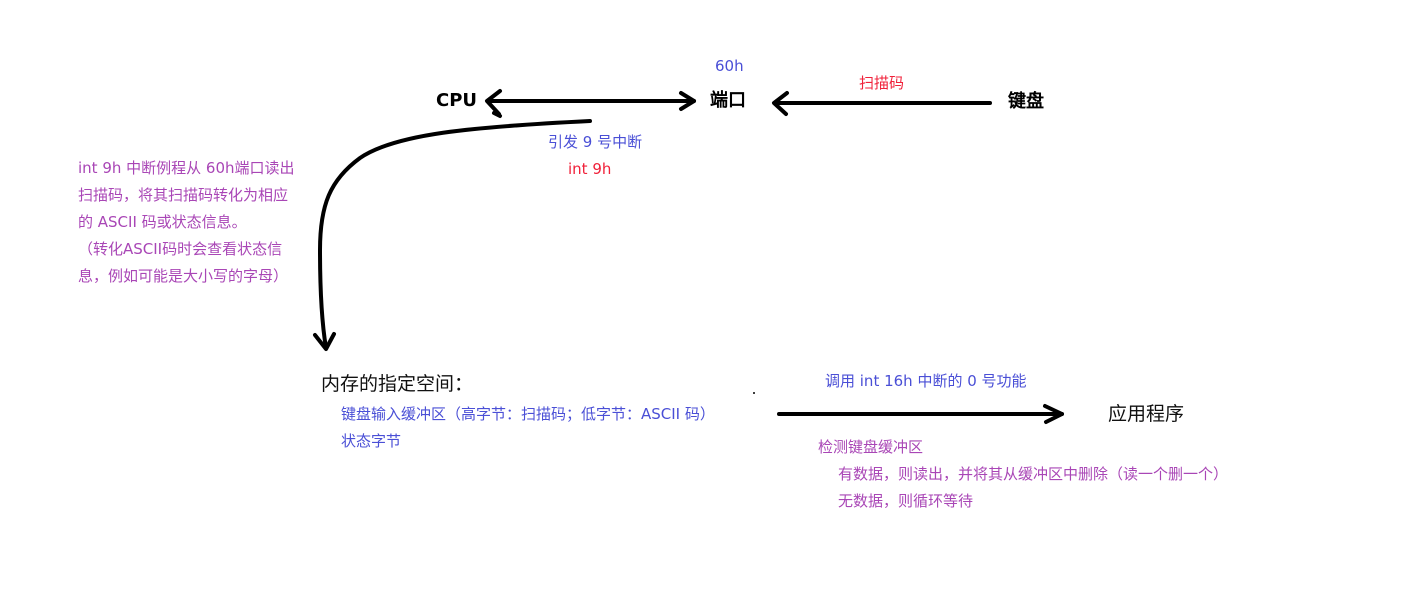 The image size is (1405, 612). I want to click on cpu-node: CPU, so click(457, 100).